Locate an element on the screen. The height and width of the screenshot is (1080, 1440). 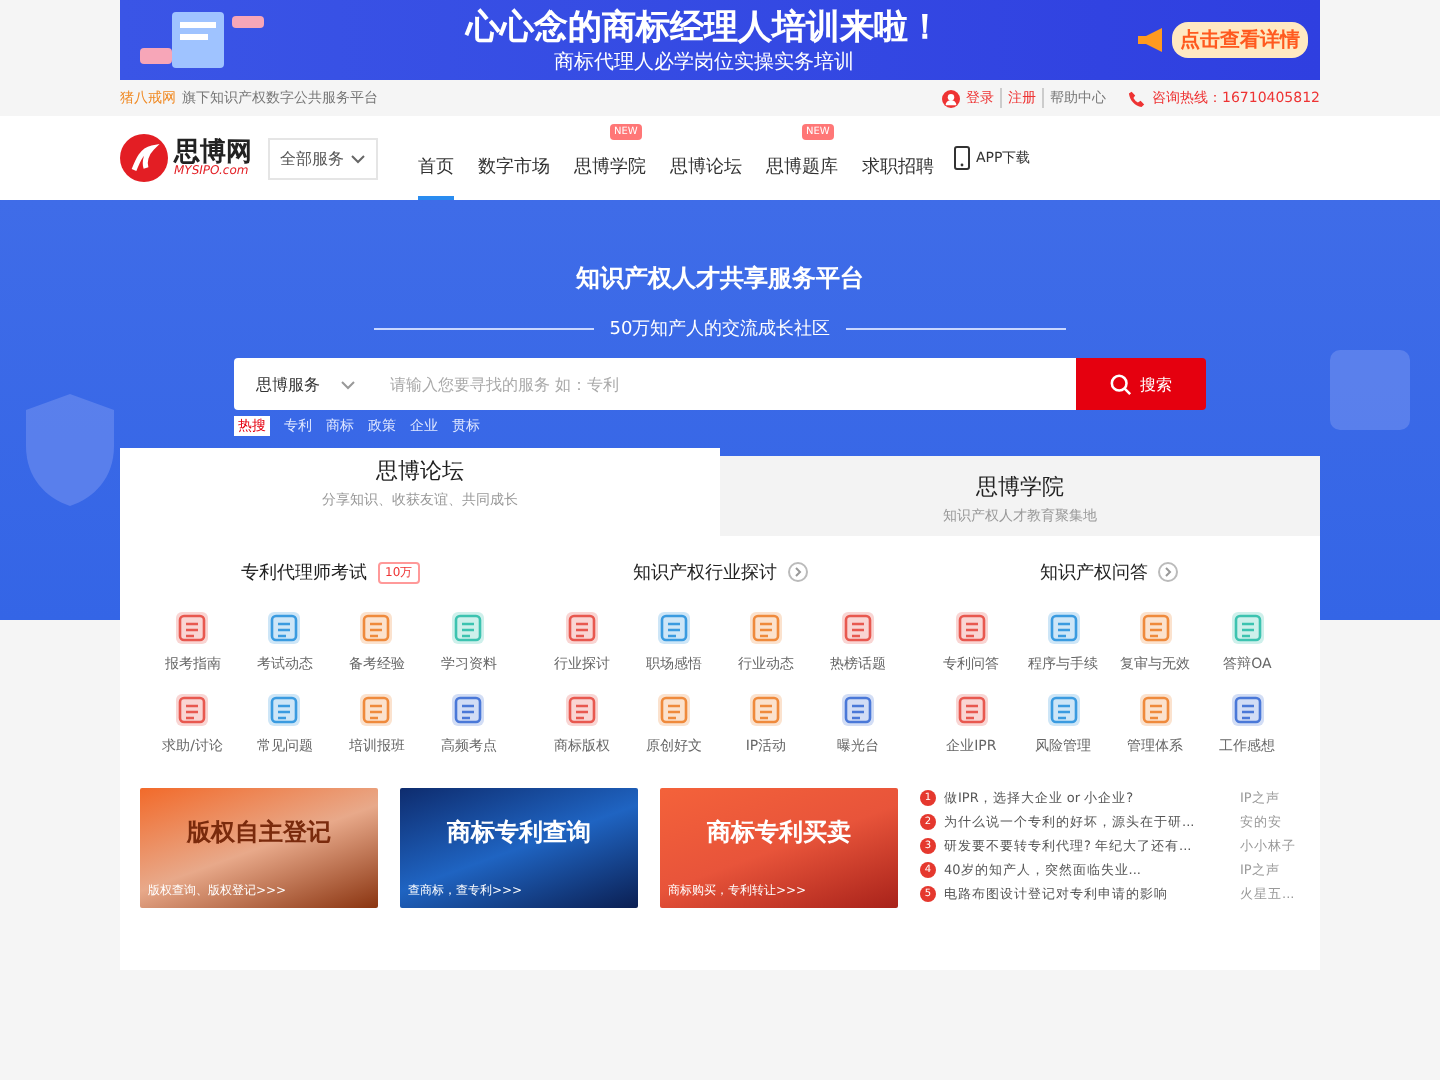
logo-icon is located at coordinates (144, 158).